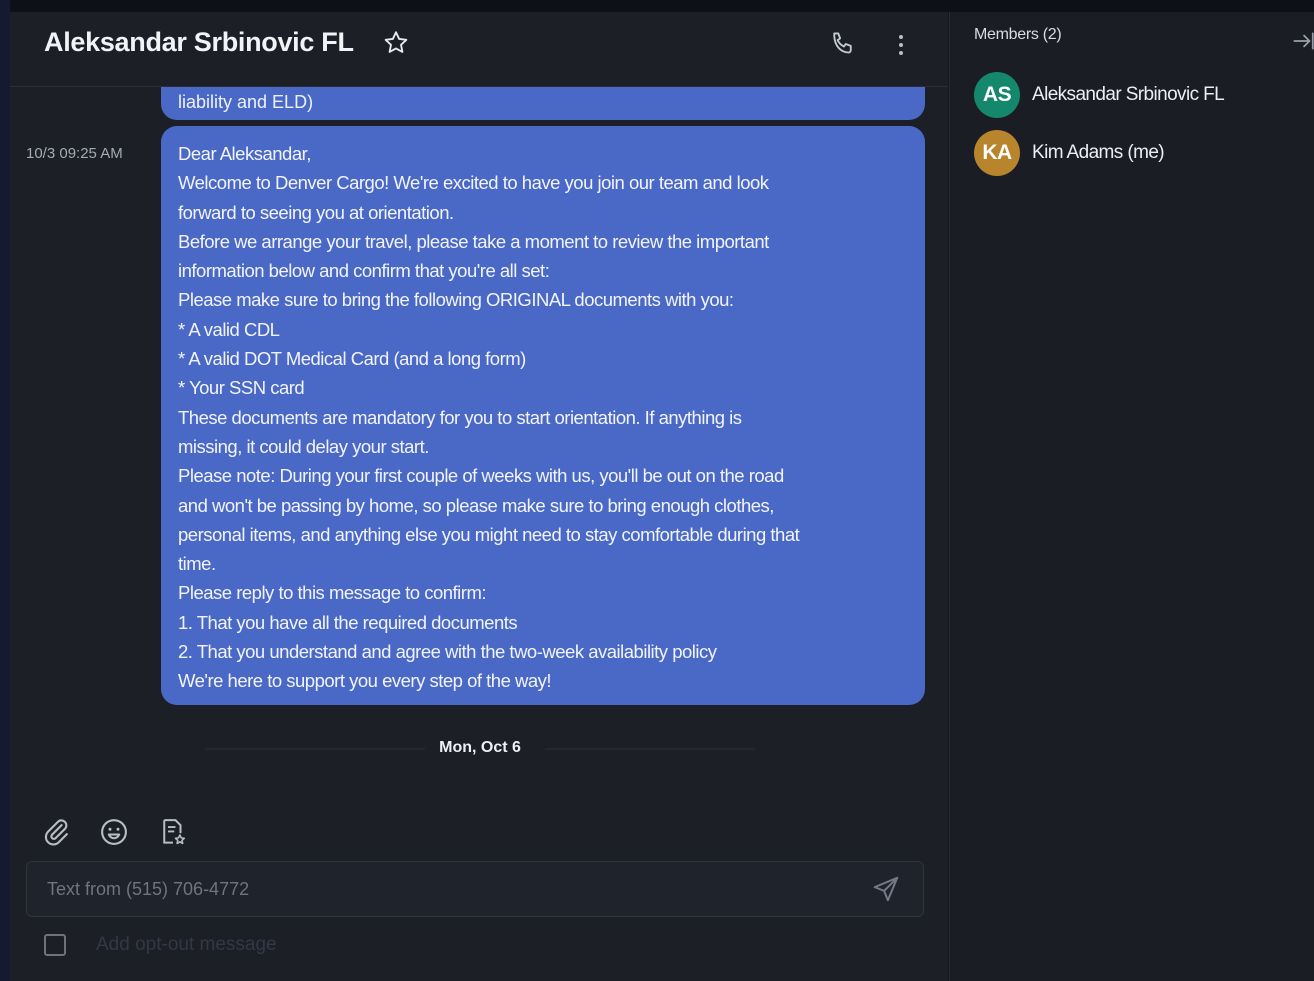  What do you see at coordinates (657, 6) in the screenshot?
I see `top-strip` at bounding box center [657, 6].